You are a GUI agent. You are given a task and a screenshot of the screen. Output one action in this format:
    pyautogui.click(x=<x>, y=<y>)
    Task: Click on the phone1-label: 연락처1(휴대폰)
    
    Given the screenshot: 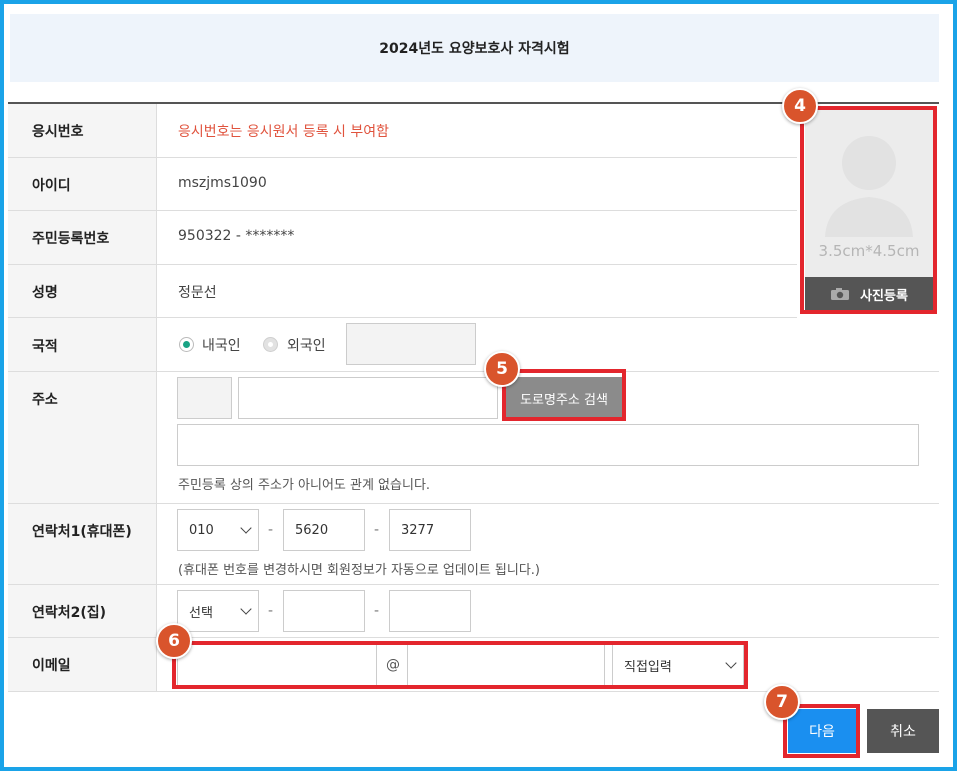 What is the action you would take?
    pyautogui.click(x=82, y=532)
    